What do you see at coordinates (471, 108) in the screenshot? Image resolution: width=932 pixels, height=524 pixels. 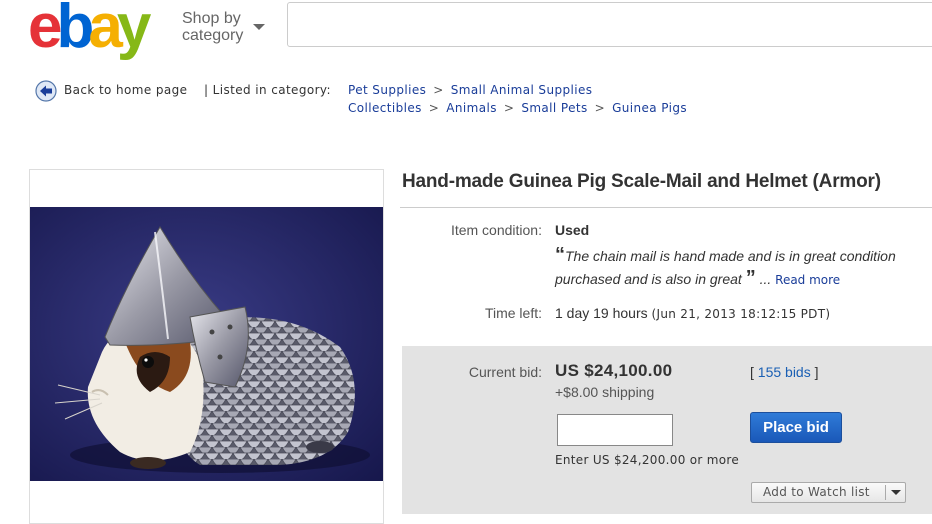 I see `breadcrumb-link-animals: Animals` at bounding box center [471, 108].